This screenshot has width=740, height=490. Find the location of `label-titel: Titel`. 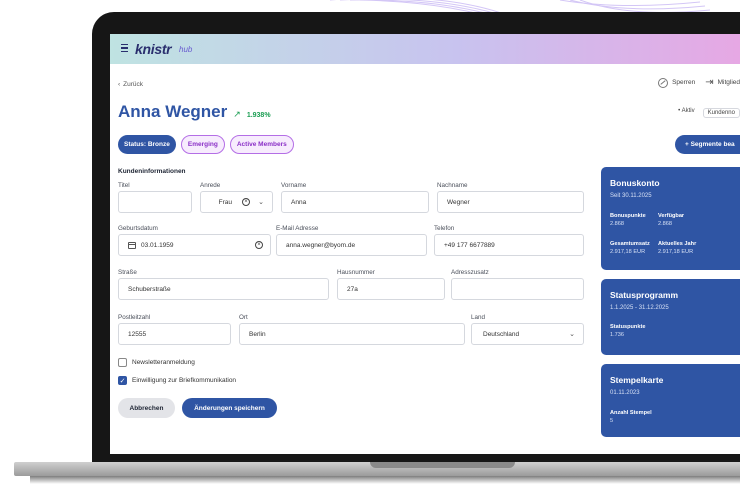

label-titel: Titel is located at coordinates (124, 185).